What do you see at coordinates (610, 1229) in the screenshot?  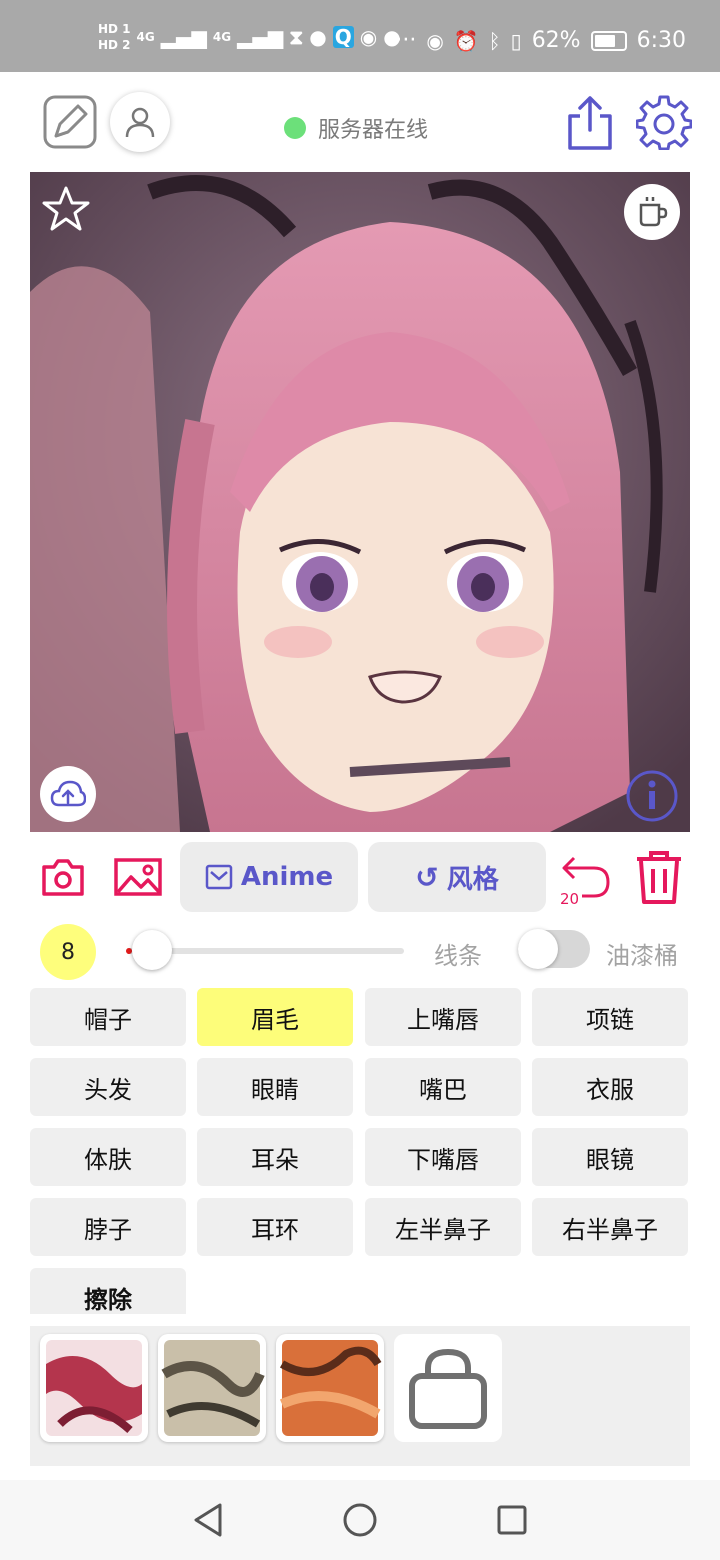 I see `part-label: 右半鼻子` at bounding box center [610, 1229].